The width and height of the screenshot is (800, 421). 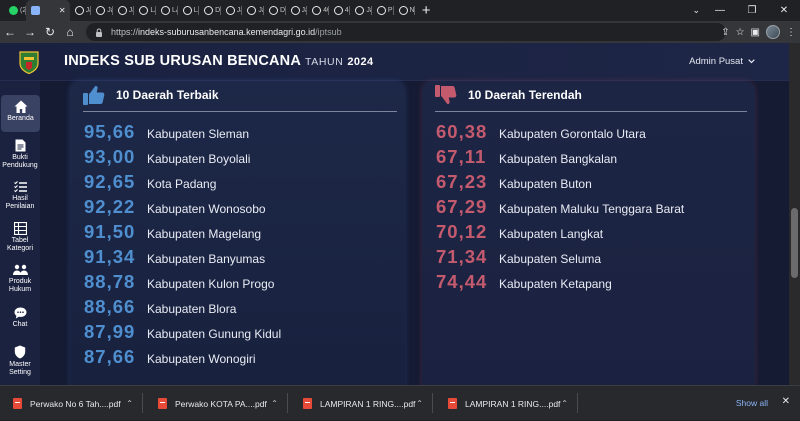 What do you see at coordinates (20, 320) in the screenshot?
I see `sidebar-item-chat: Chat` at bounding box center [20, 320].